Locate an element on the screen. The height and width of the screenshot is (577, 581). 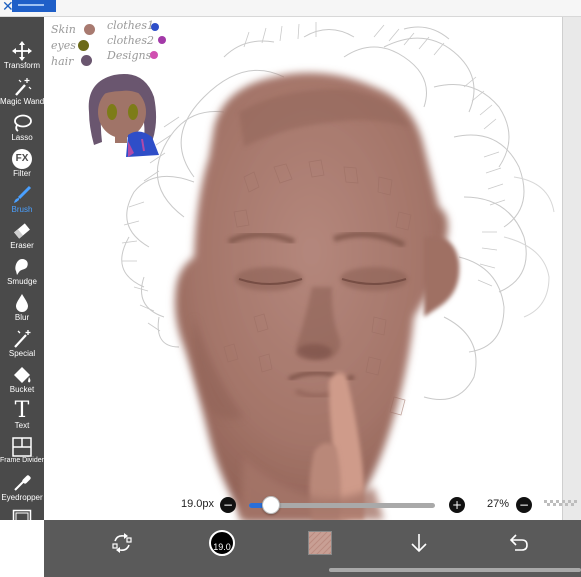
canvas-icon is located at coordinates (22, 519).